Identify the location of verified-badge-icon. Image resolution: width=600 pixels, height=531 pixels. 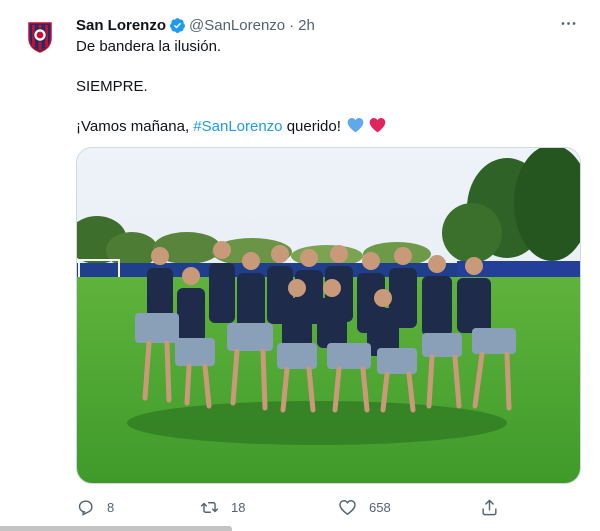
(177, 25).